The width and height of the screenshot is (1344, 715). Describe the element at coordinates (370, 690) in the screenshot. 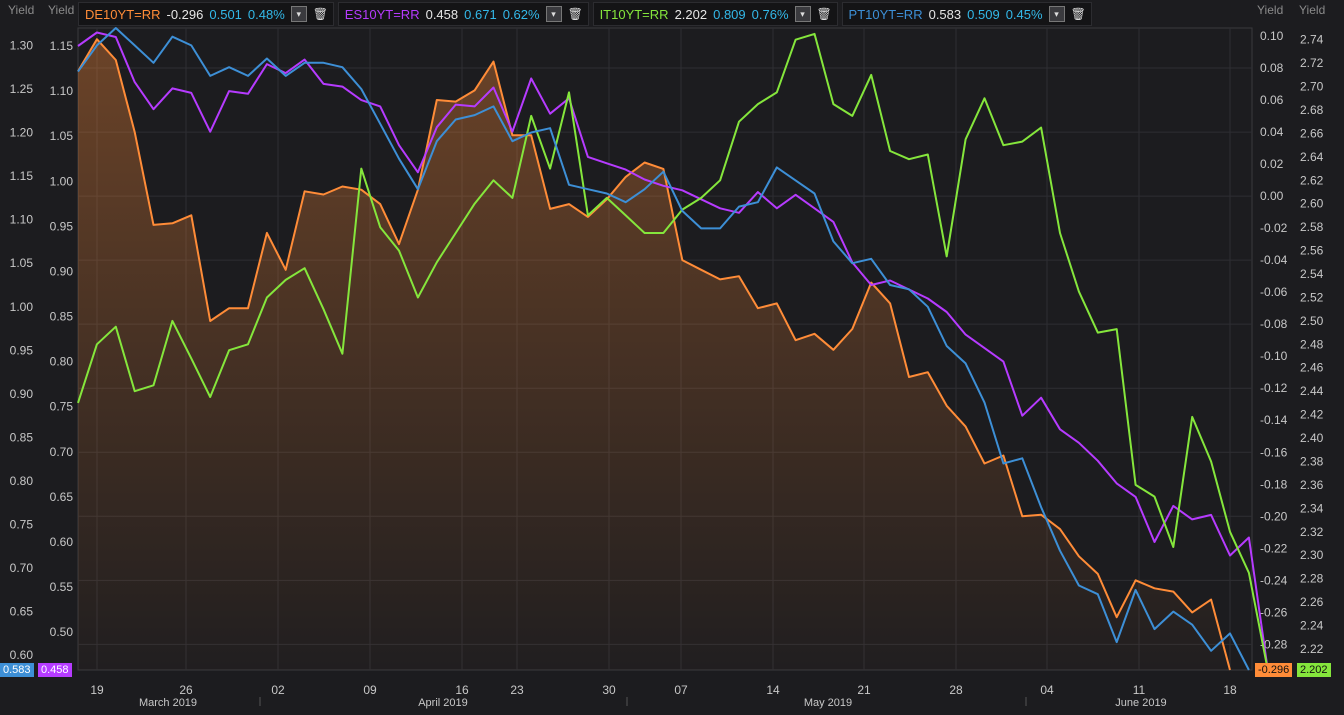

I see `x-tick-label: 09` at that location.